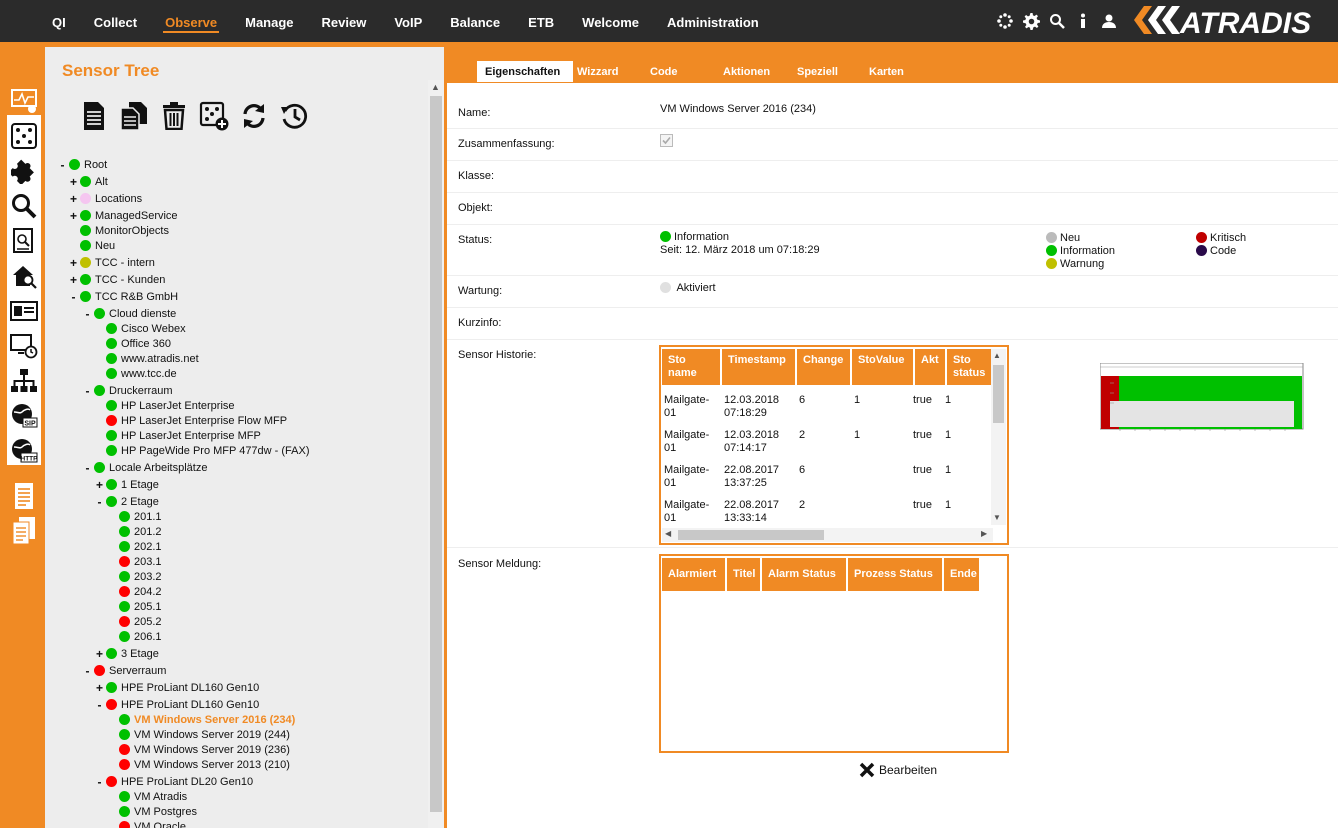  What do you see at coordinates (475, 21) in the screenshot?
I see `nav-balance: Balance` at bounding box center [475, 21].